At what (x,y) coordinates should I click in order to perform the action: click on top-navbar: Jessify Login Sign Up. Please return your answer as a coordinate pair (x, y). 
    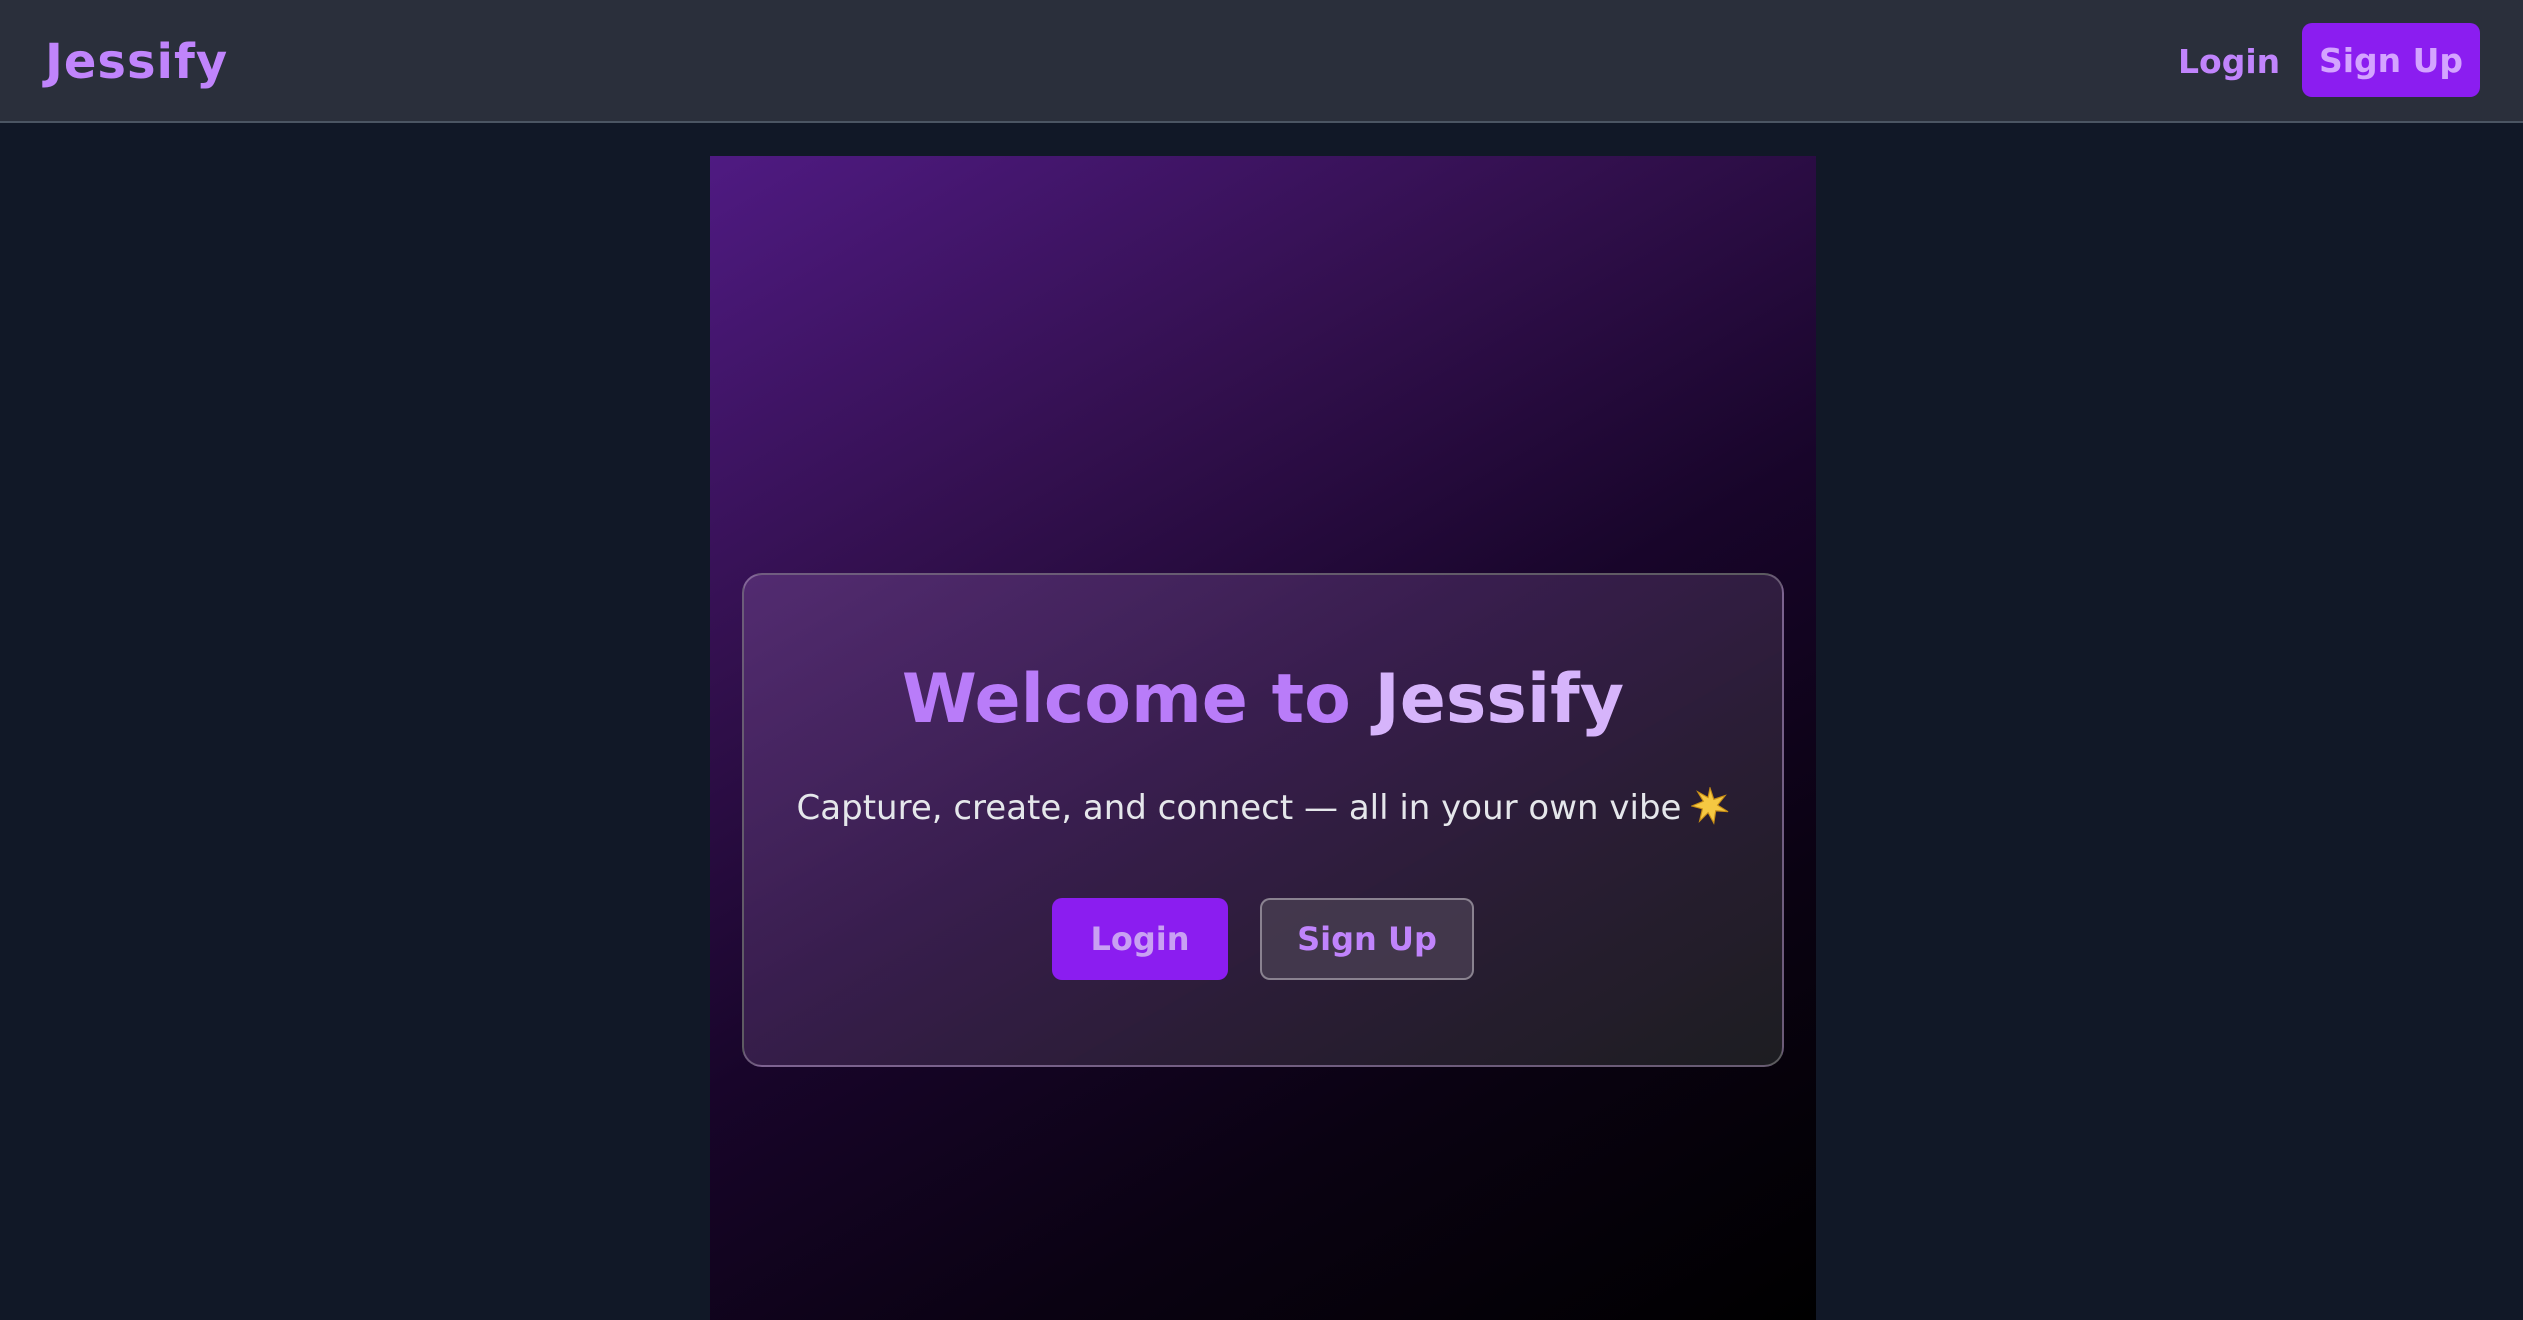
    Looking at the image, I should click on (1261, 61).